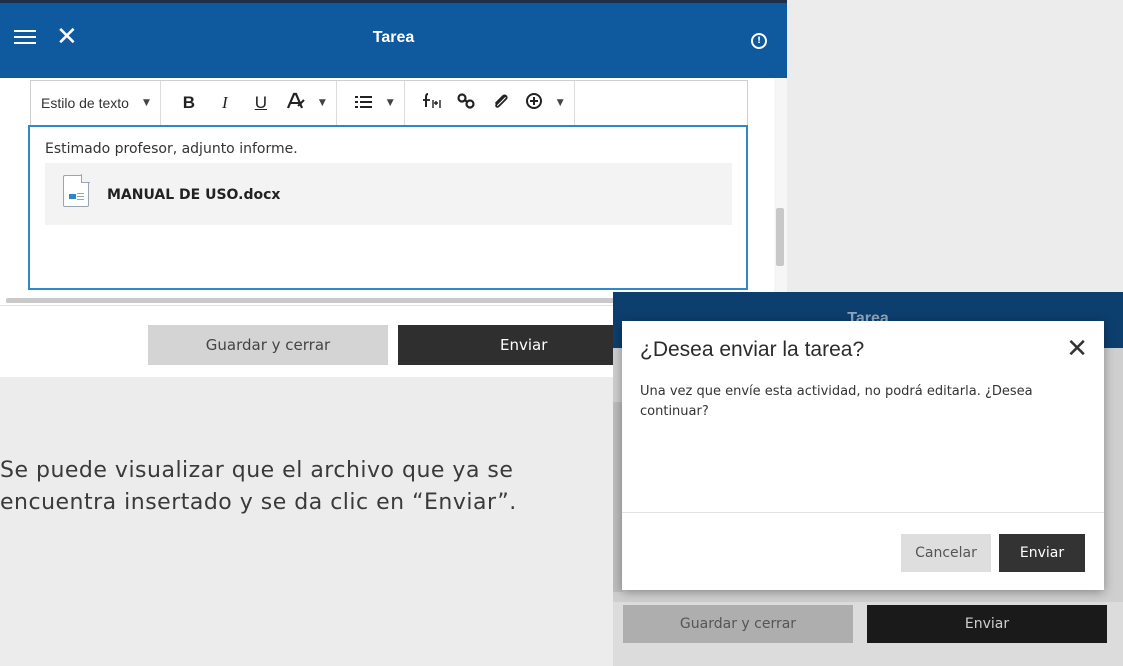 This screenshot has width=1123, height=666. I want to click on document-icon, so click(76, 190).